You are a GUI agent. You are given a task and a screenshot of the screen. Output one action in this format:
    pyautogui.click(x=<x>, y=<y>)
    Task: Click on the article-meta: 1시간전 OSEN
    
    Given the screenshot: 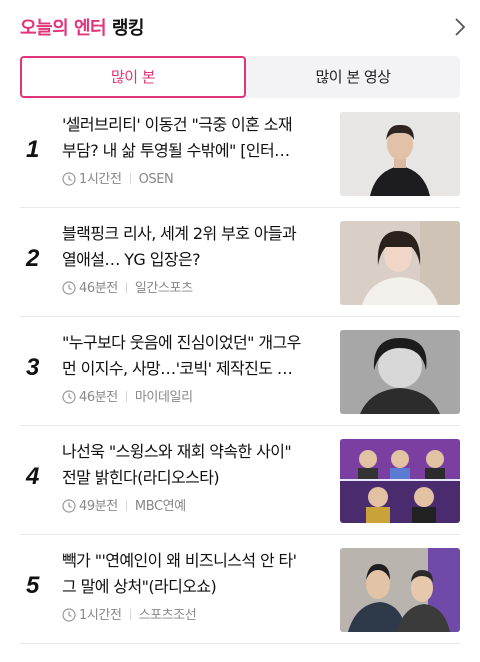 What is the action you would take?
    pyautogui.click(x=118, y=177)
    